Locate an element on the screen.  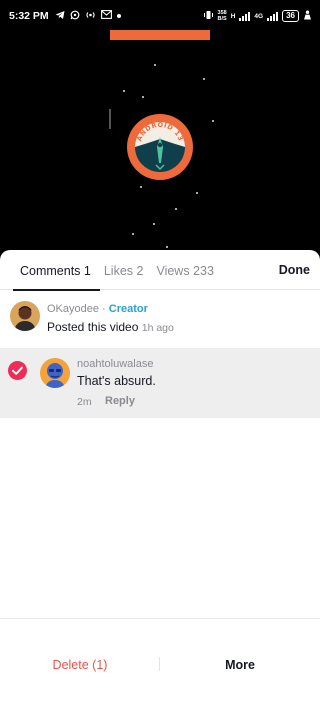
selected-check-icon is located at coordinates (17, 370).